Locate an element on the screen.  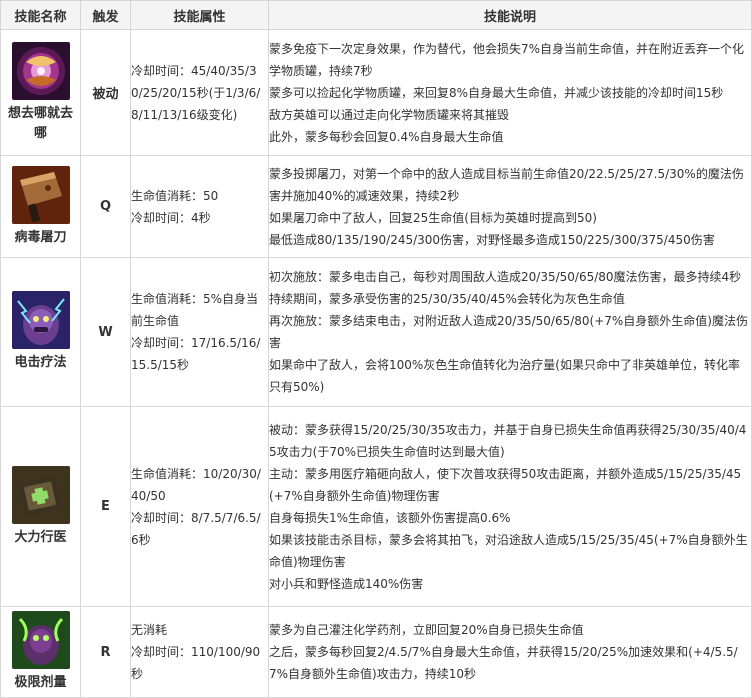
skill-trigger: R is located at coordinates (105, 652).